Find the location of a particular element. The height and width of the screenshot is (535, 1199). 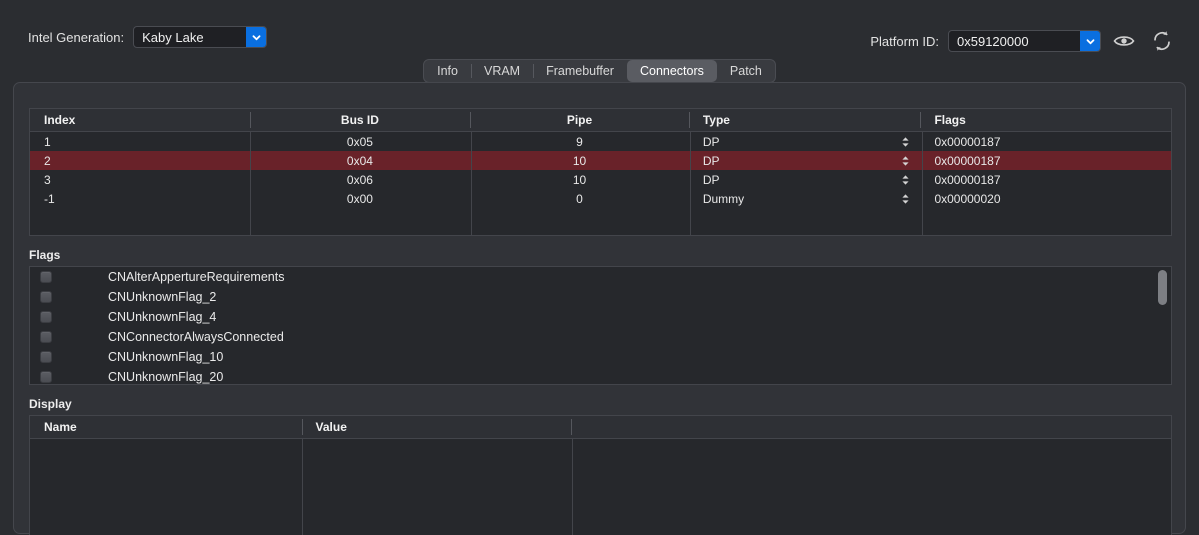

column-header-type: Type is located at coordinates (804, 120).